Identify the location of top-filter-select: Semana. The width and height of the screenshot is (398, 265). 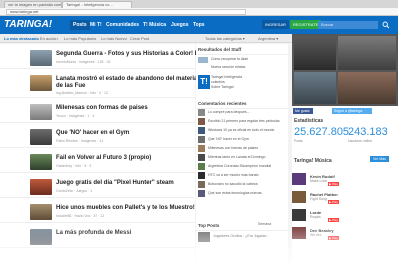
(264, 224).